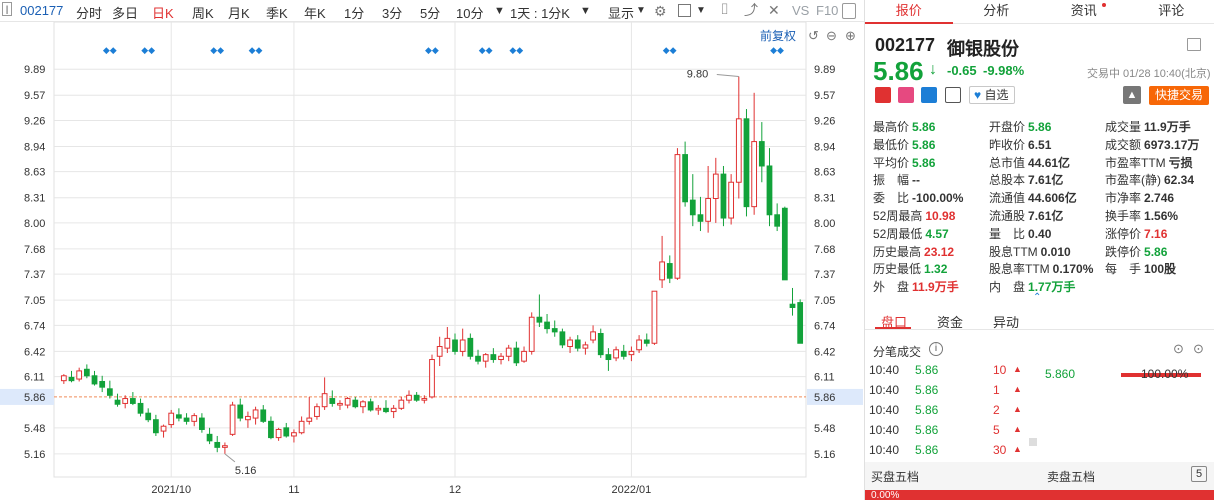 Image resolution: width=1214 pixels, height=500 pixels. I want to click on period-tab-multiday: 多日, so click(125, 12).